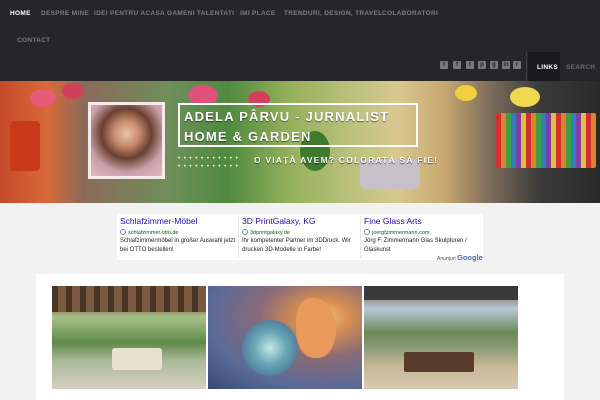  What do you see at coordinates (506, 65) in the screenshot?
I see `linkedin-icon: in` at bounding box center [506, 65].